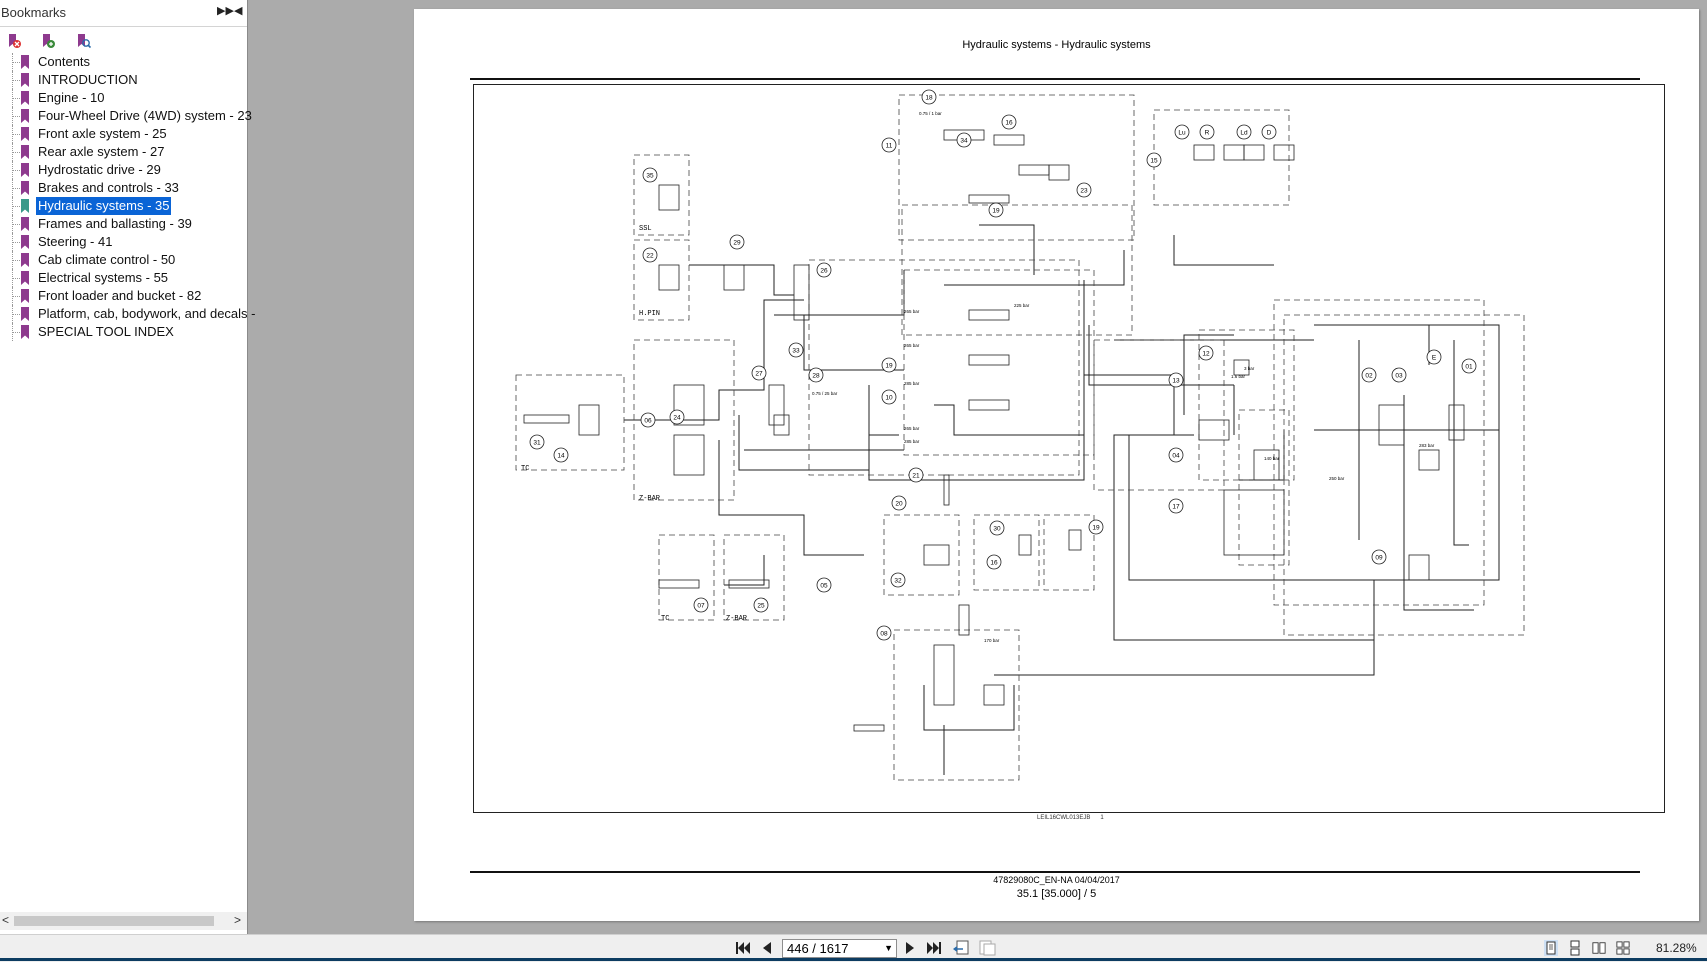  Describe the element at coordinates (934, 948) in the screenshot. I see `last-page-icon` at that location.